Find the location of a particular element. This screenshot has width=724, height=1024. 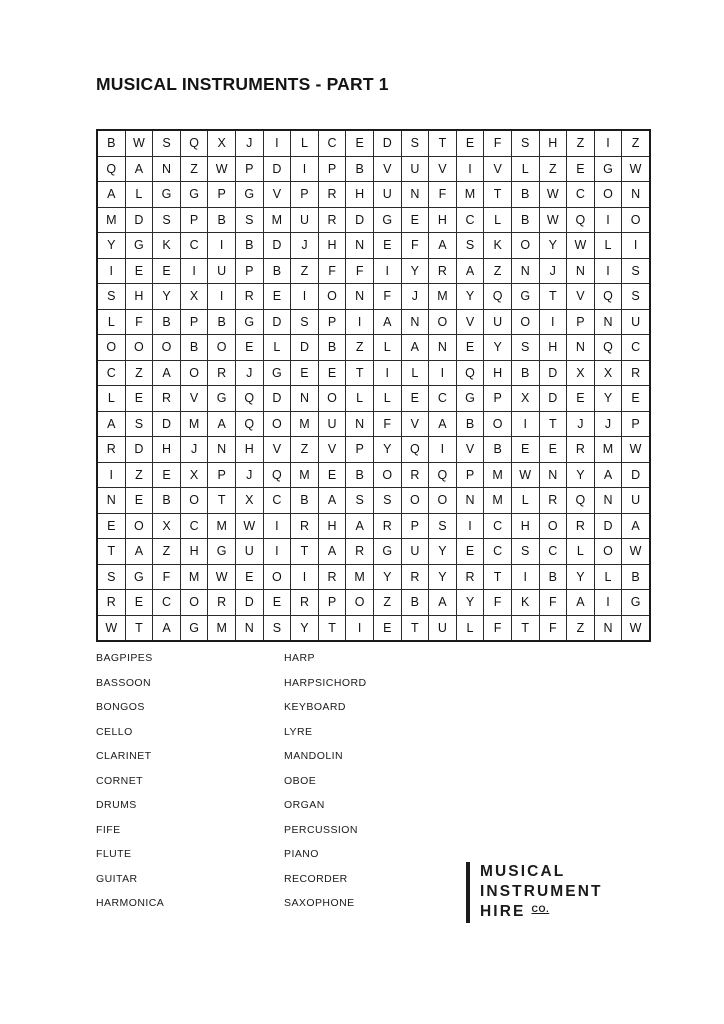

grid-cell: W is located at coordinates (221, 576).